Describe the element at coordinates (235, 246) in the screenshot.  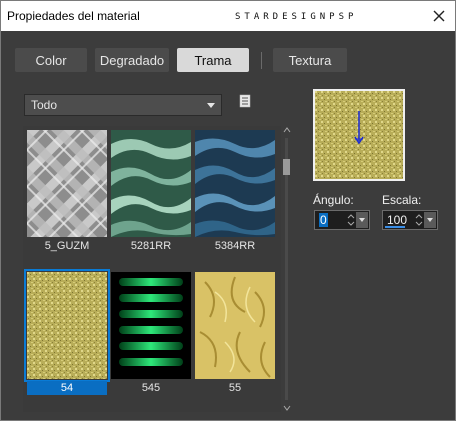
I see `pattern-label: 5384RR` at that location.